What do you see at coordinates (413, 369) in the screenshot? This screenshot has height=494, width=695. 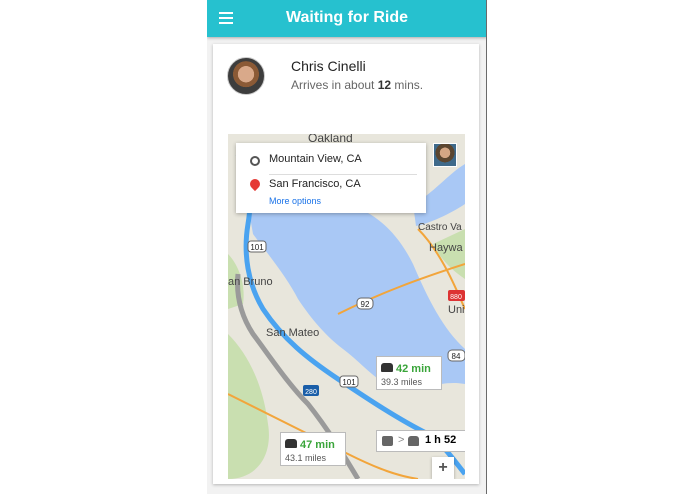 I see `route-primary-time: 42 min` at bounding box center [413, 369].